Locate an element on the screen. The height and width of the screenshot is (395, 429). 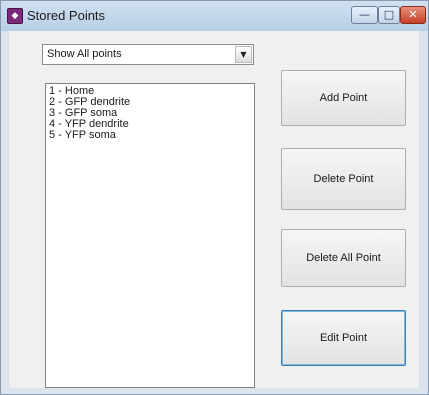
list-item: 5 - YFP soma is located at coordinates (82, 135).